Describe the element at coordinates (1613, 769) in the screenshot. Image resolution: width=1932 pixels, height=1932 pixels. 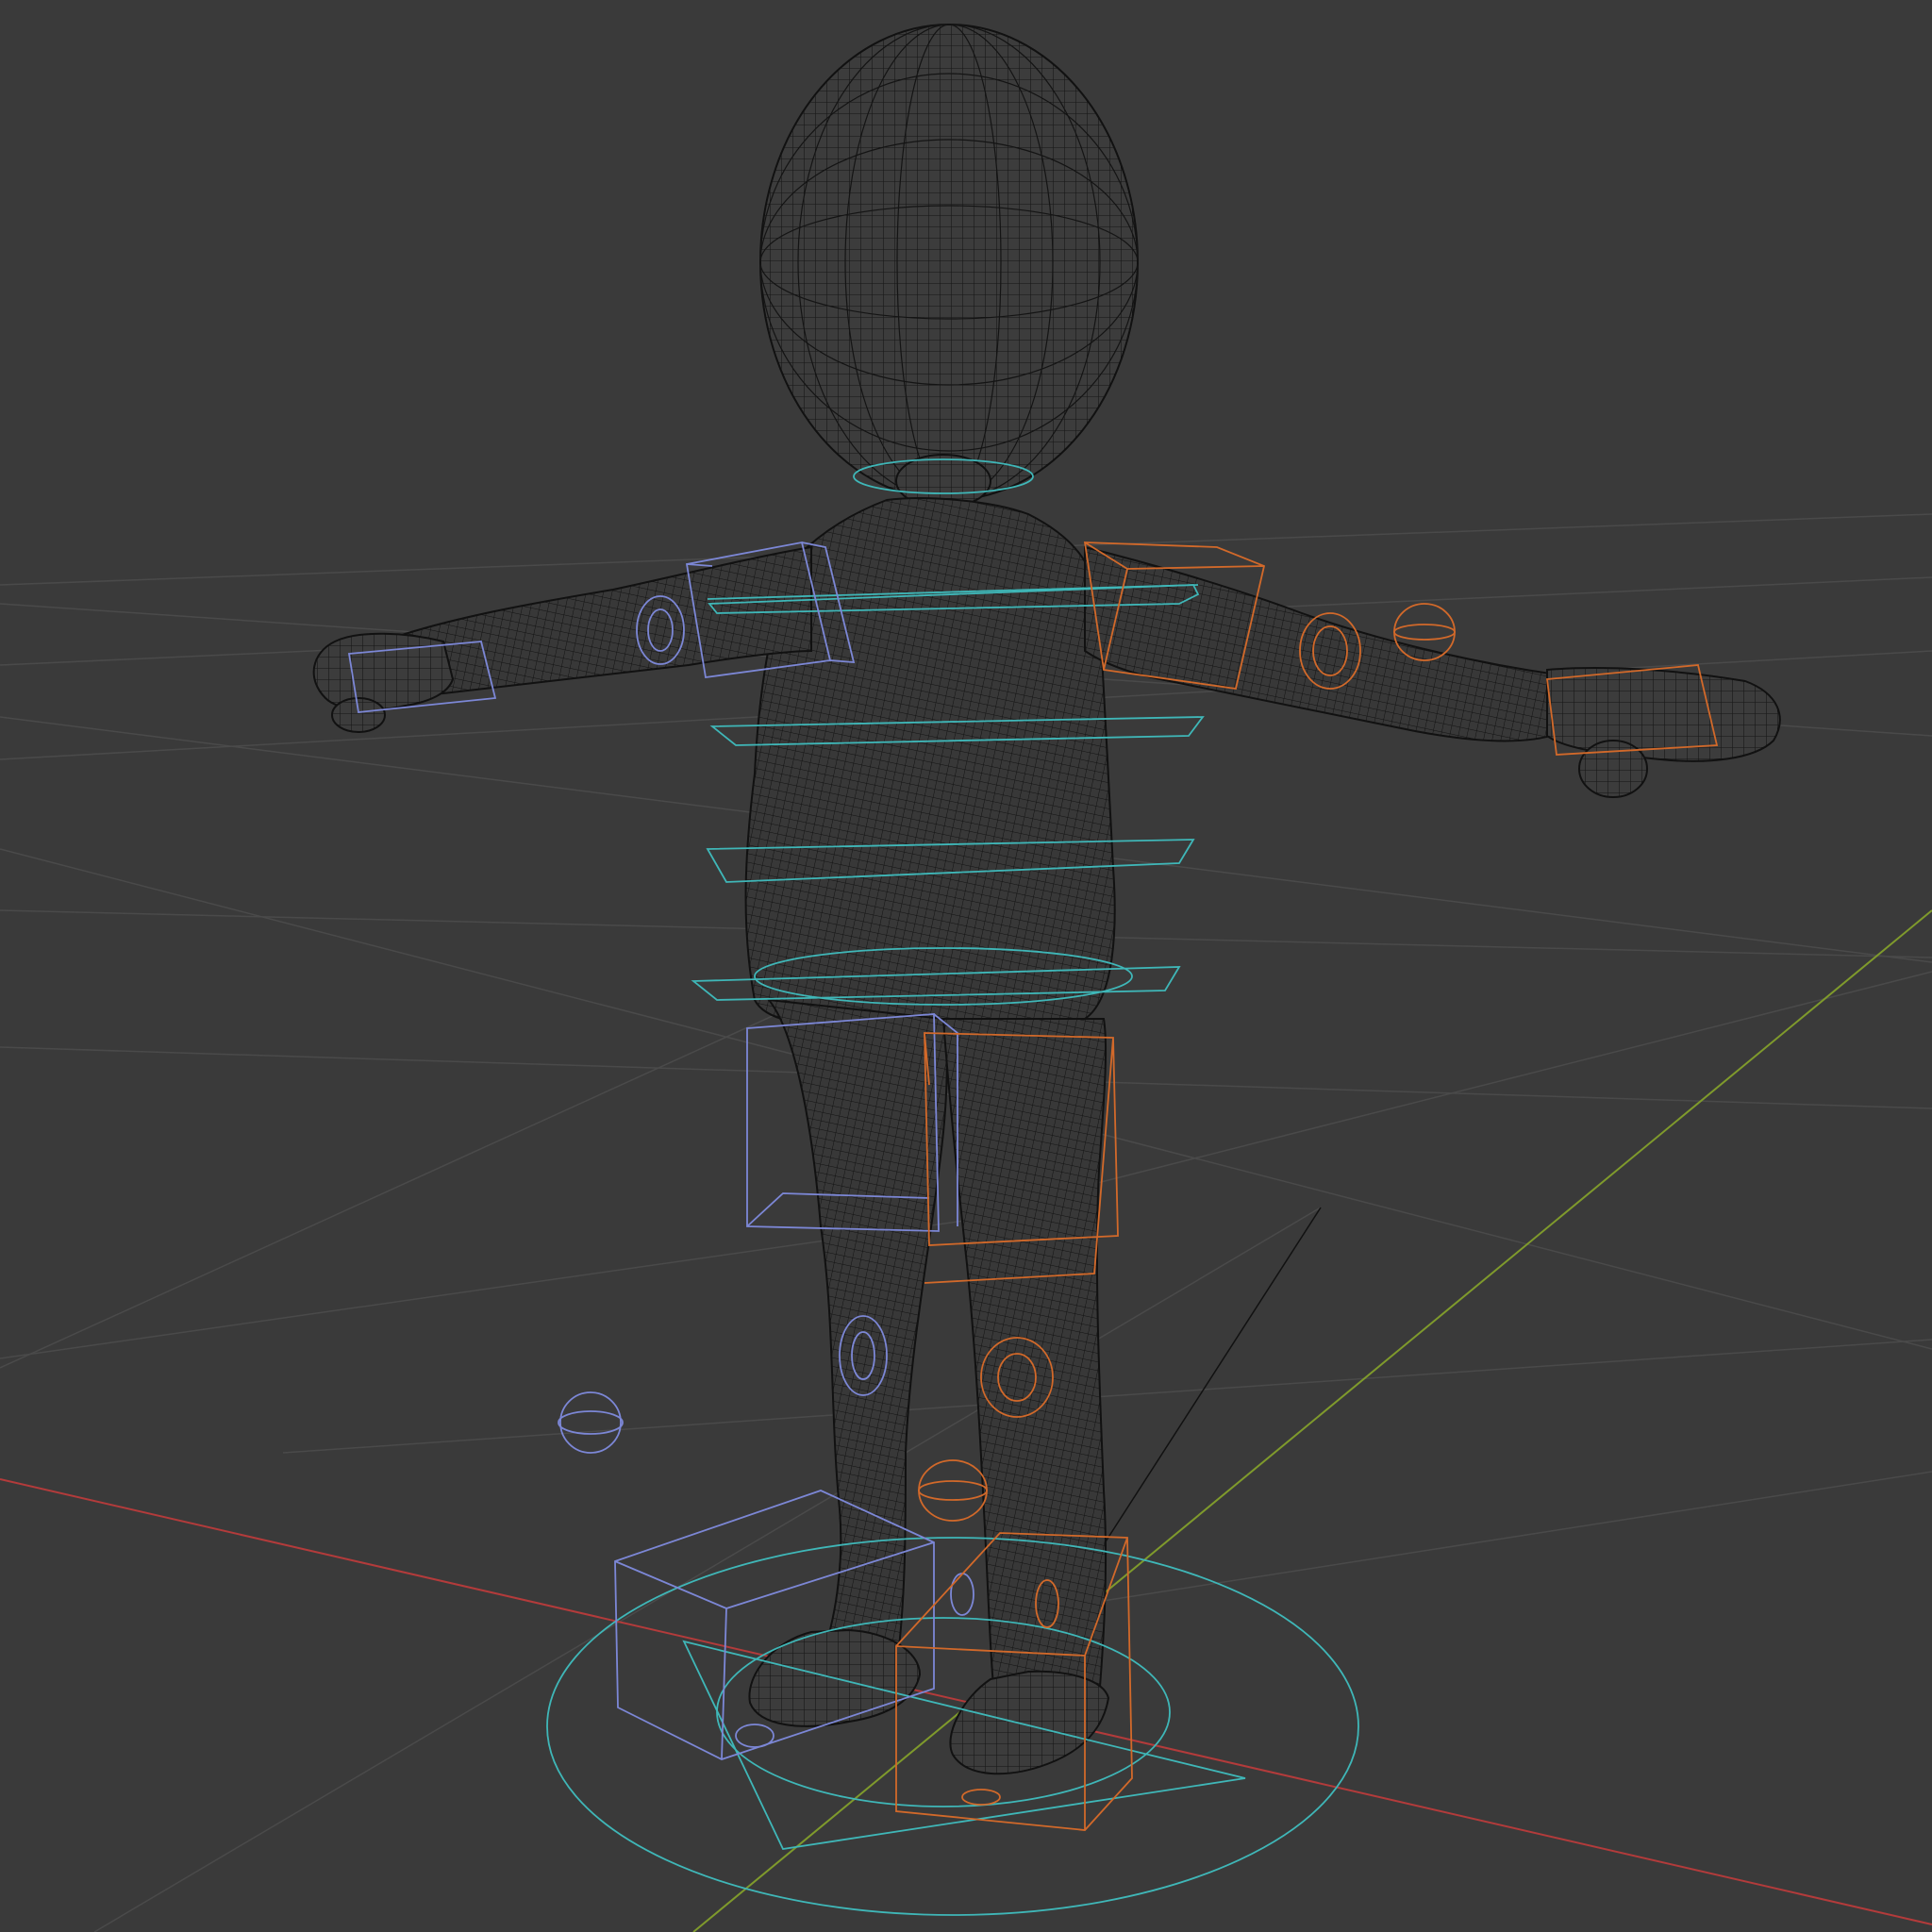
I see `right-thumb-mesh` at that location.